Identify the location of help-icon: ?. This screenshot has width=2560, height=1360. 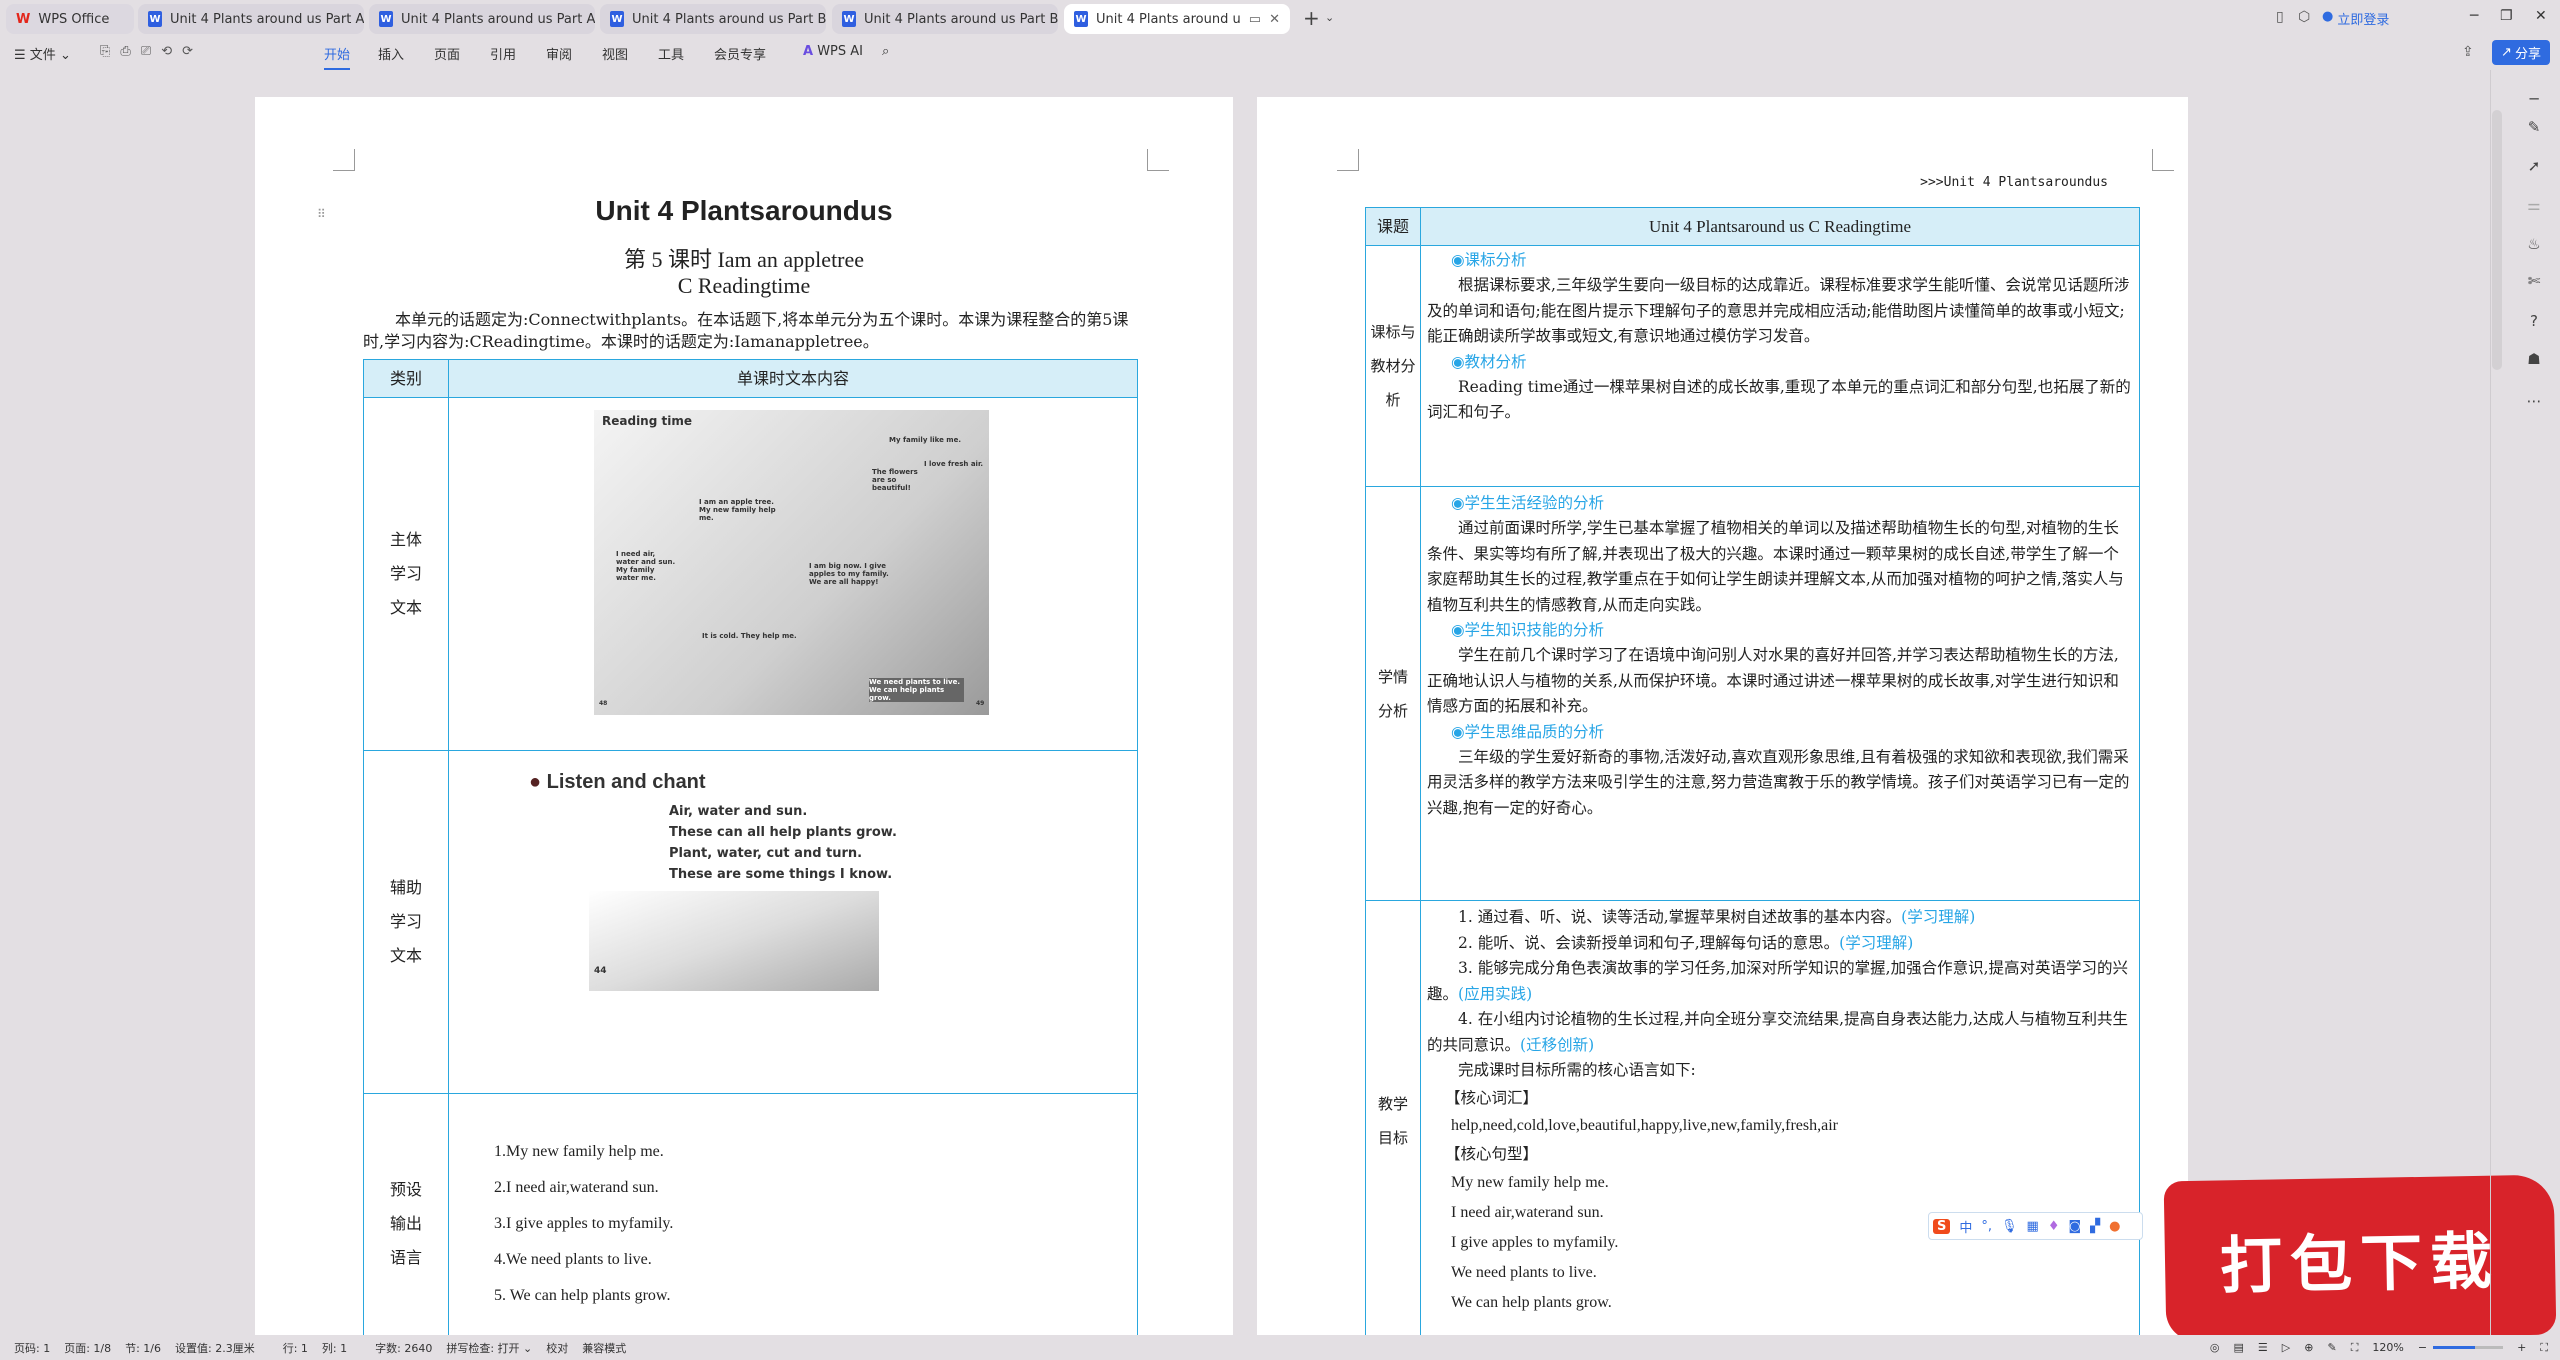
(2534, 322).